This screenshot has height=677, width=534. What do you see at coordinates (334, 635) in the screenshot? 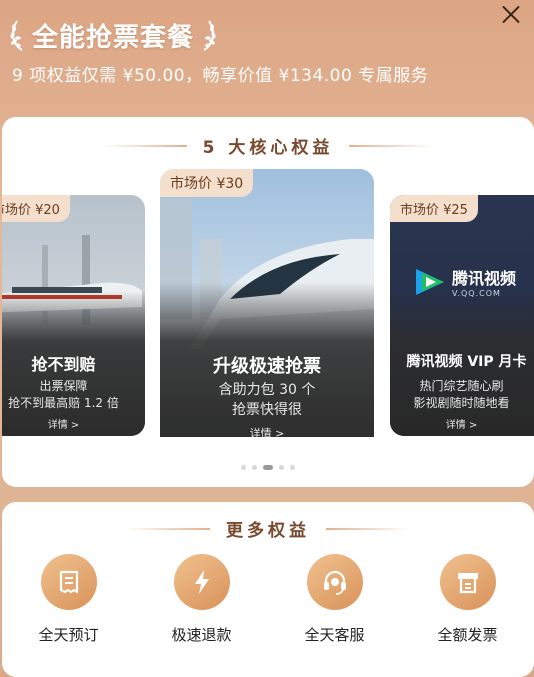
I see `benefit-label: 全天客服` at bounding box center [334, 635].